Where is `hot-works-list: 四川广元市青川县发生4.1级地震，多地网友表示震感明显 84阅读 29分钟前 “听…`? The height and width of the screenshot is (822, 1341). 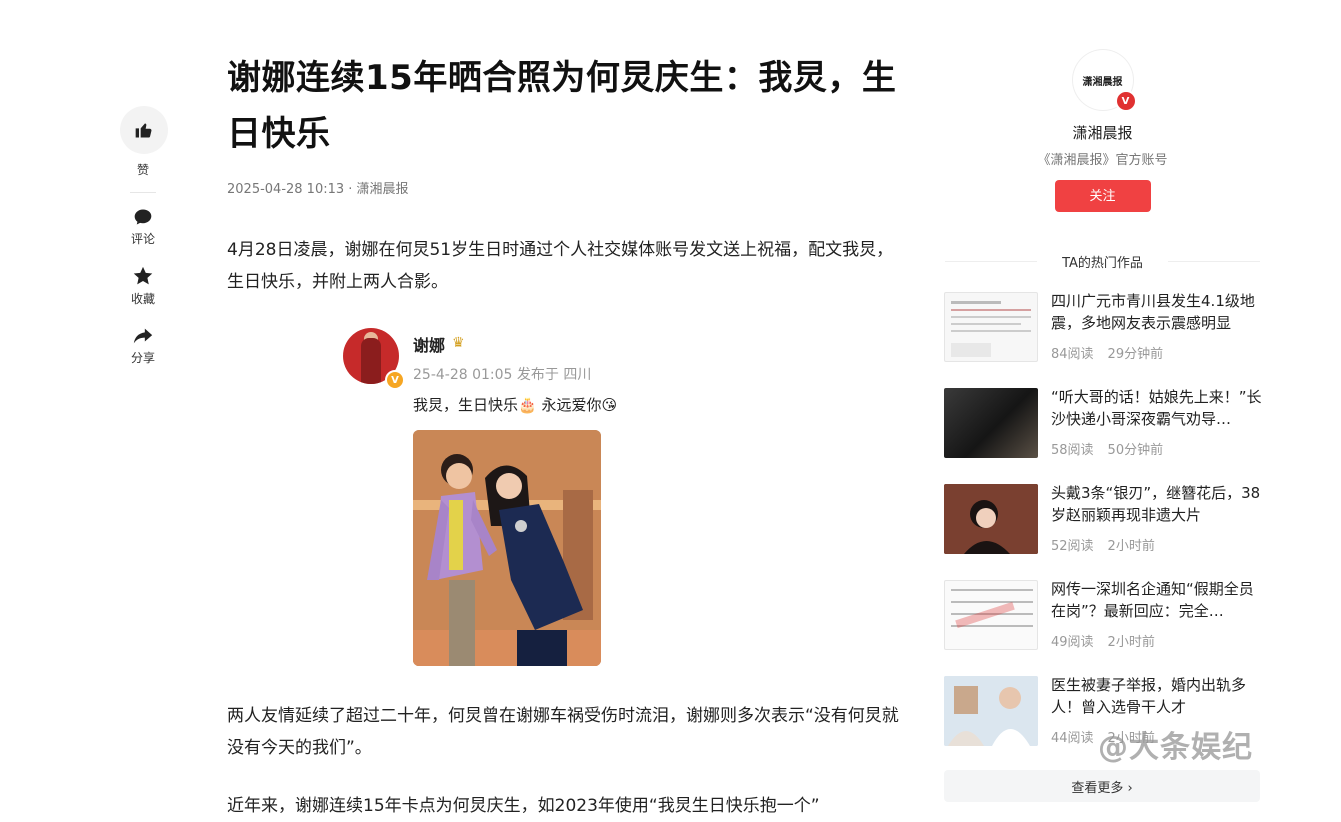 hot-works-list: 四川广元市青川县发生4.1级地震，多地网友表示震感明显 84阅读 29分钟前 “听… is located at coordinates (1104, 532).